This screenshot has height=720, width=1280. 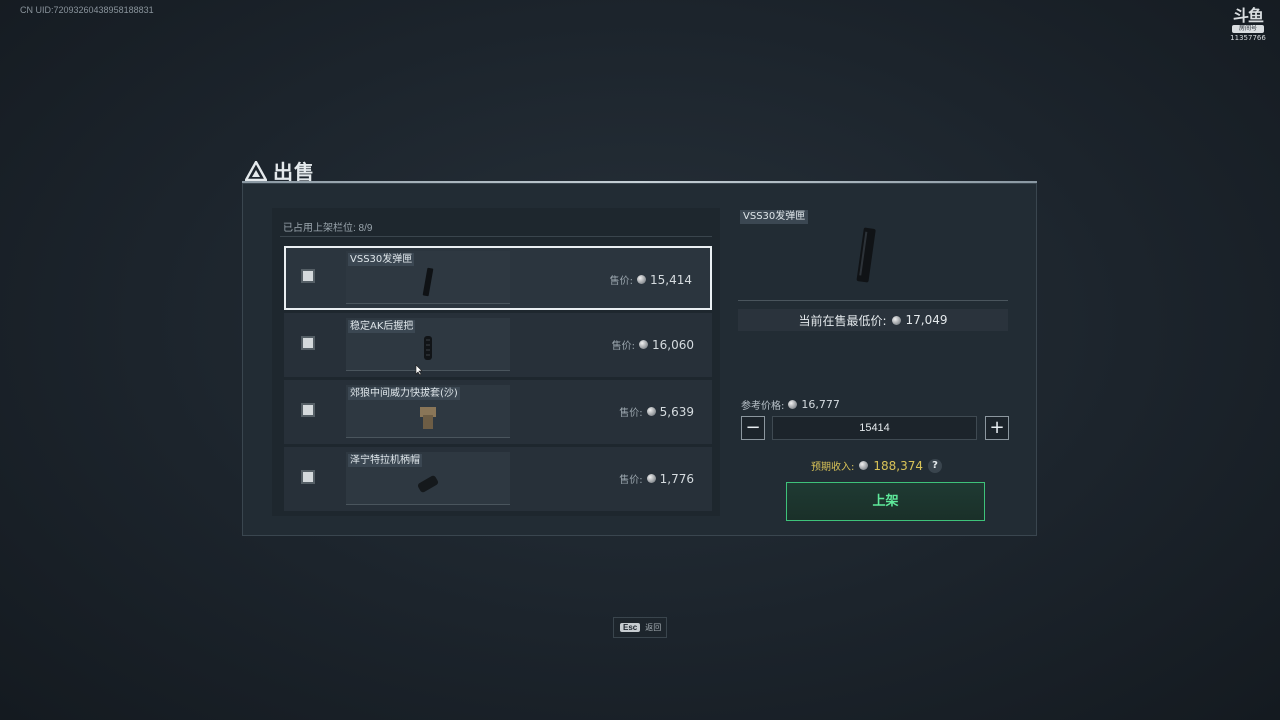 I want to click on item-name: 泽宁特拉机柄帽, so click(x=385, y=460).